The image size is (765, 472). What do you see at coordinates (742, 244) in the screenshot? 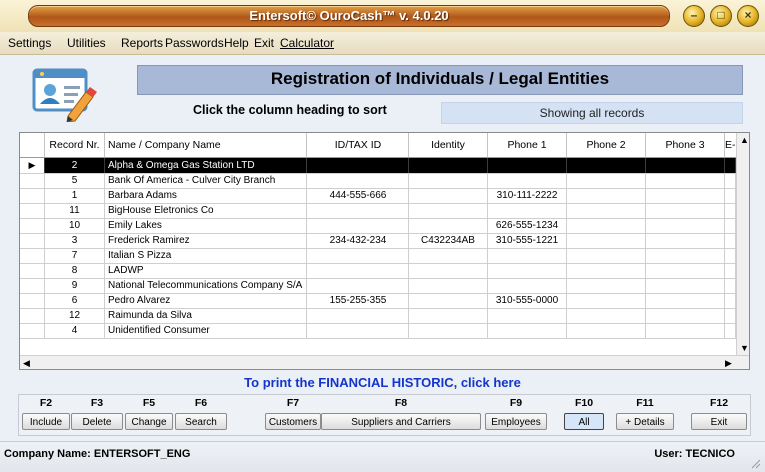
I see `vertical-scrollbar: ▲ ▼` at bounding box center [742, 244].